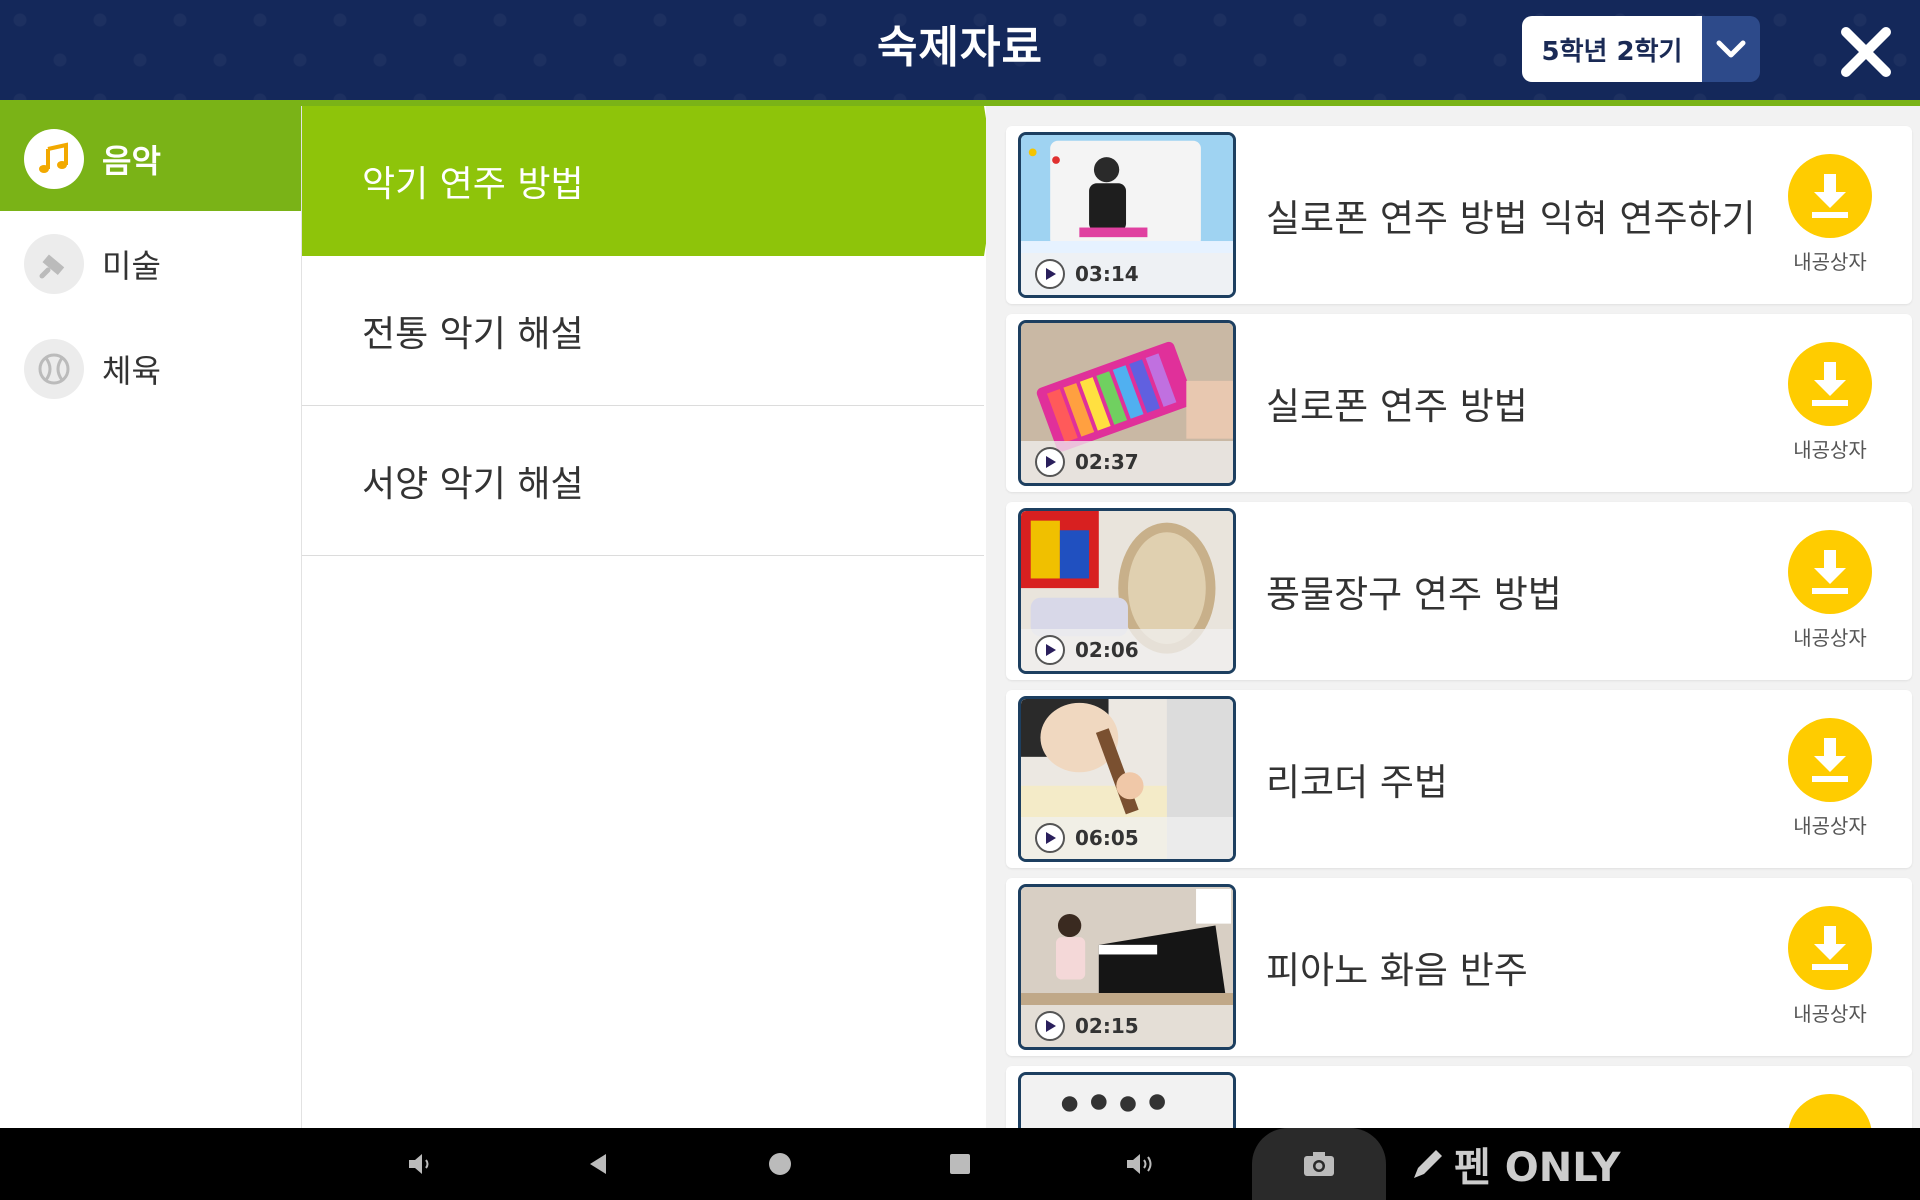 This screenshot has height=1200, width=1920. Describe the element at coordinates (1526, 215) in the screenshot. I see `video-title: 실로폰 연주 방법 익혀 연주하기` at that location.